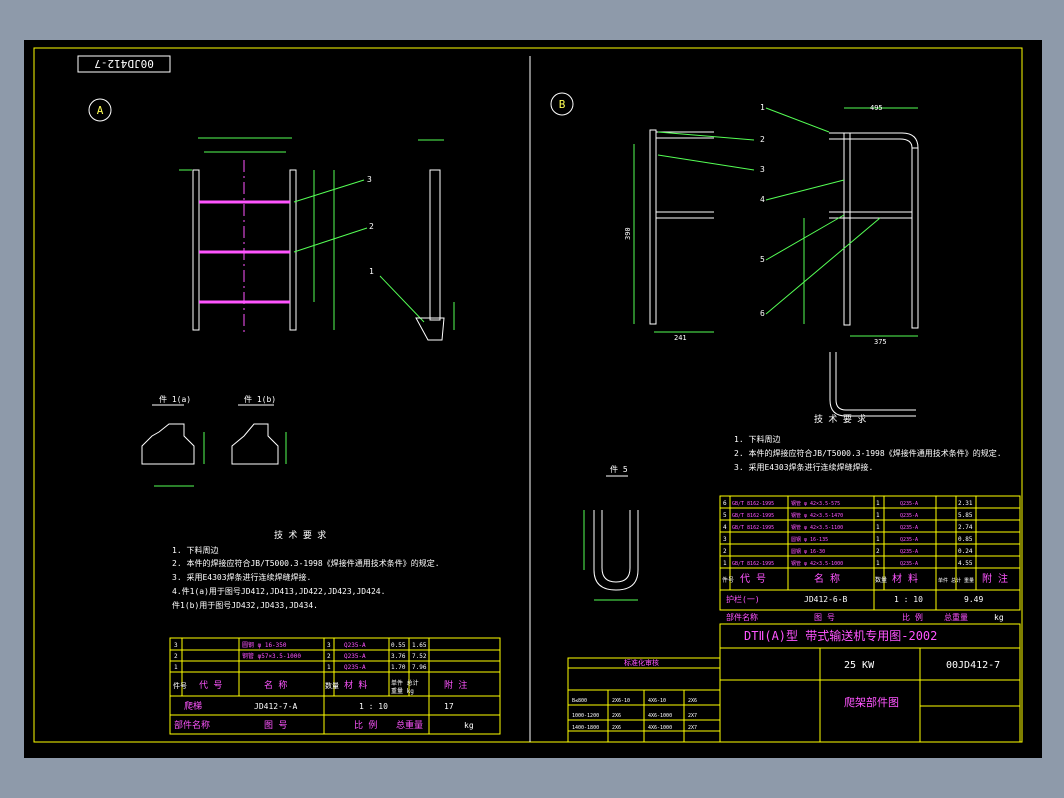 This screenshot has width=1064, height=798. What do you see at coordinates (680, 338) in the screenshot?
I see `dim-241: 241` at bounding box center [680, 338].